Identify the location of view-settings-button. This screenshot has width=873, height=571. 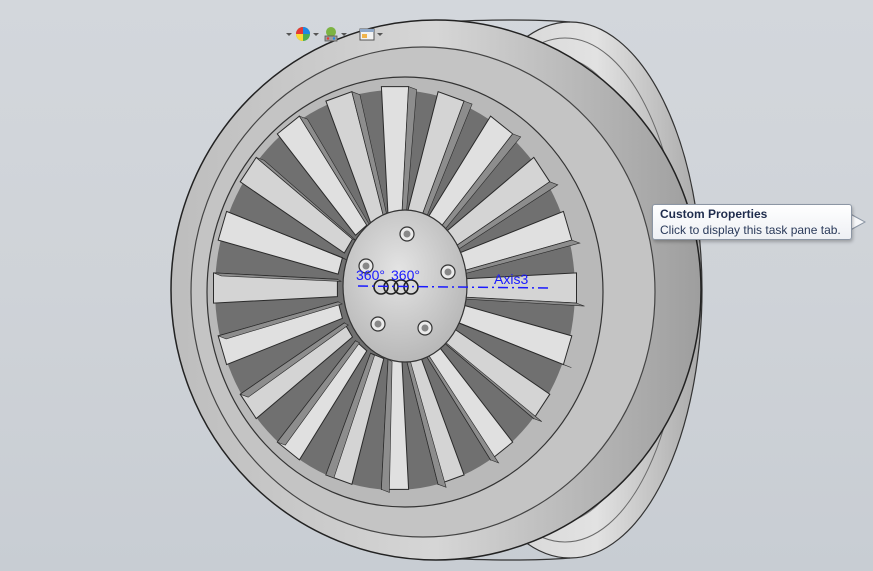
(371, 34).